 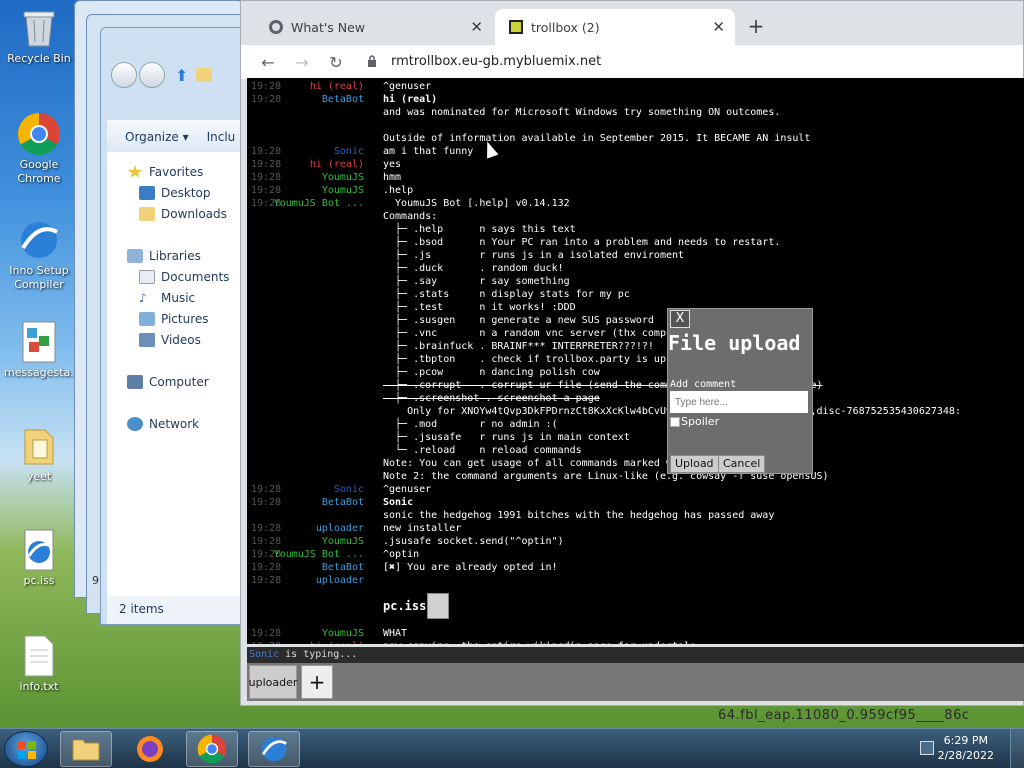 What do you see at coordinates (39, 255) in the screenshot?
I see `desktop-icon-inno-setup: Inno Setup Compiler` at bounding box center [39, 255].